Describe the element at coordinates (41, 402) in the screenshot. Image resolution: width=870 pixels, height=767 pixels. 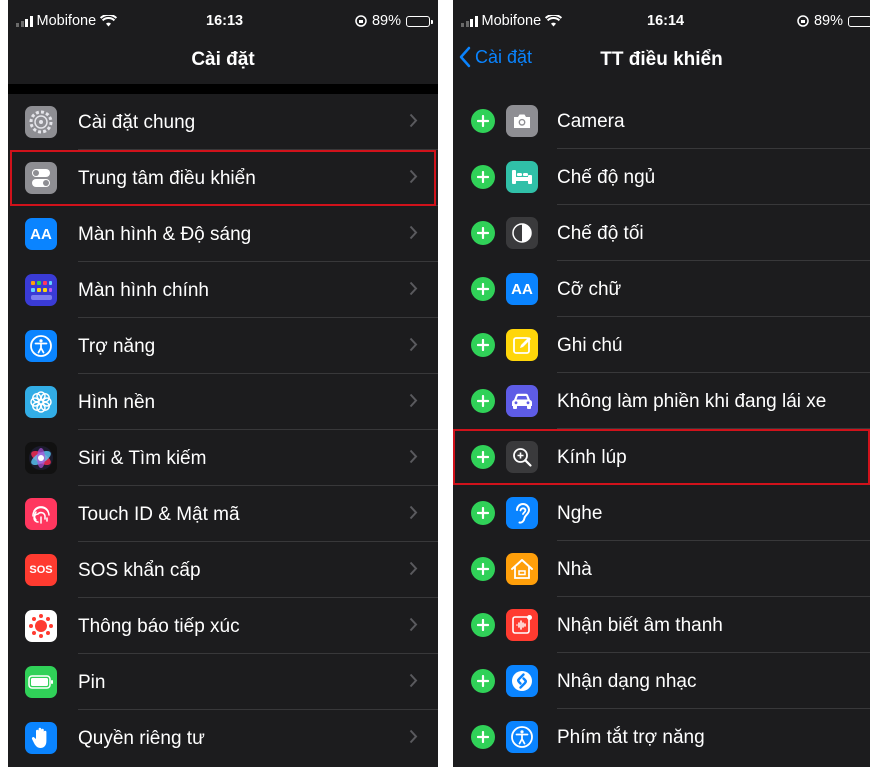
I see `wallpaper-flower-icon` at that location.